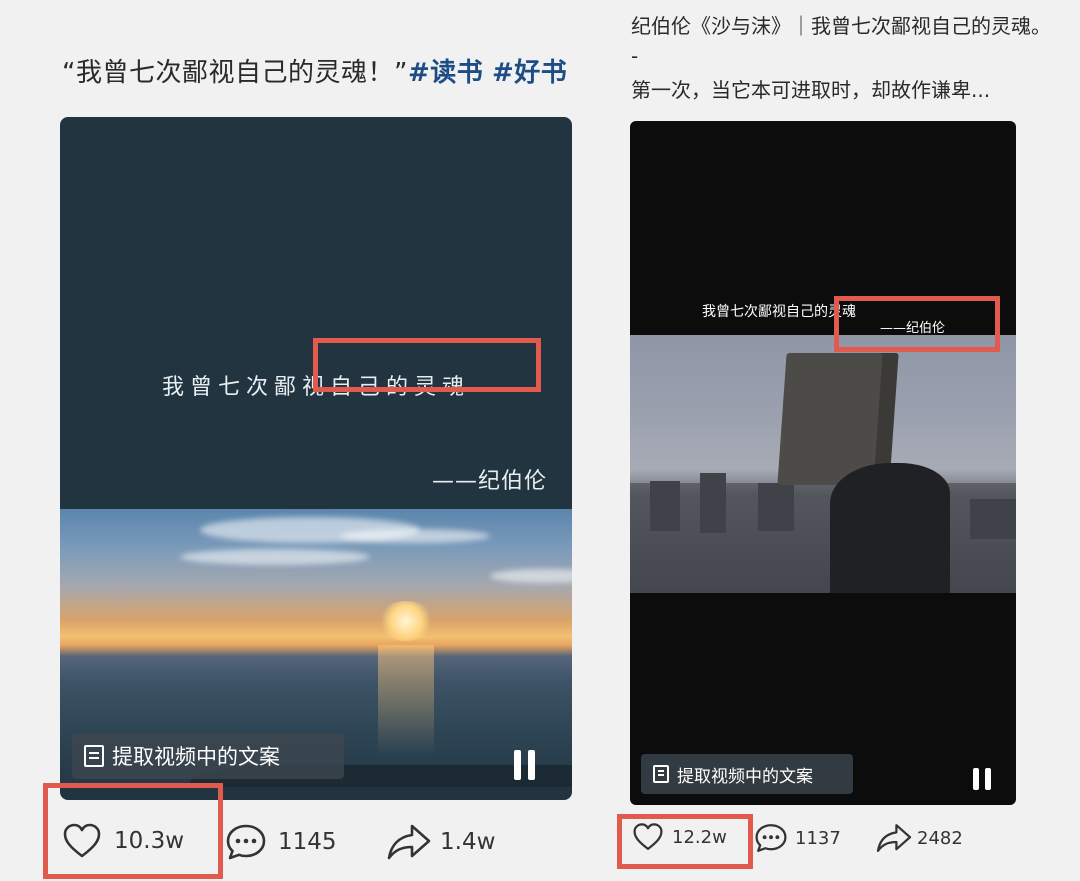 The image size is (1080, 881). I want to click on left-extract-text-button: 提取视频中的文案, so click(208, 756).